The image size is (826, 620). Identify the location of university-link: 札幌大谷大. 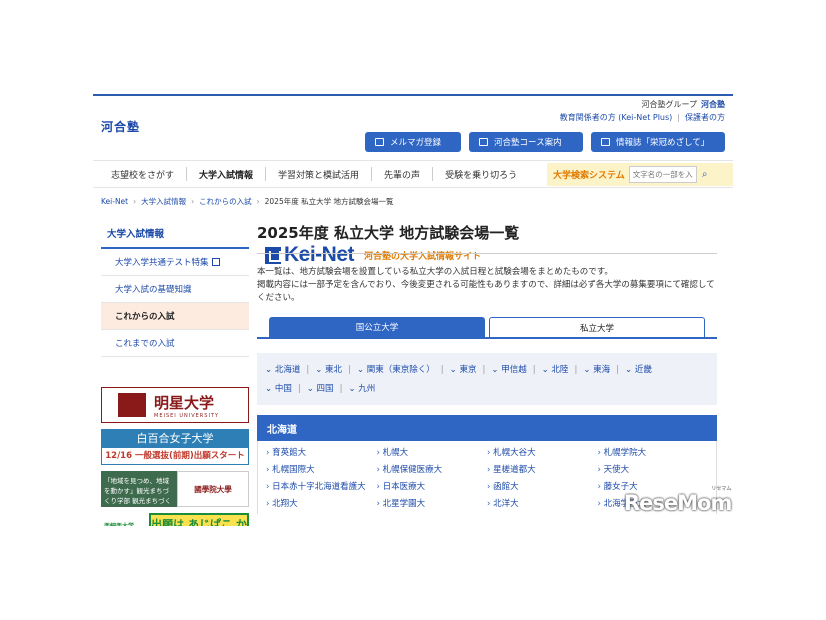
(542, 452).